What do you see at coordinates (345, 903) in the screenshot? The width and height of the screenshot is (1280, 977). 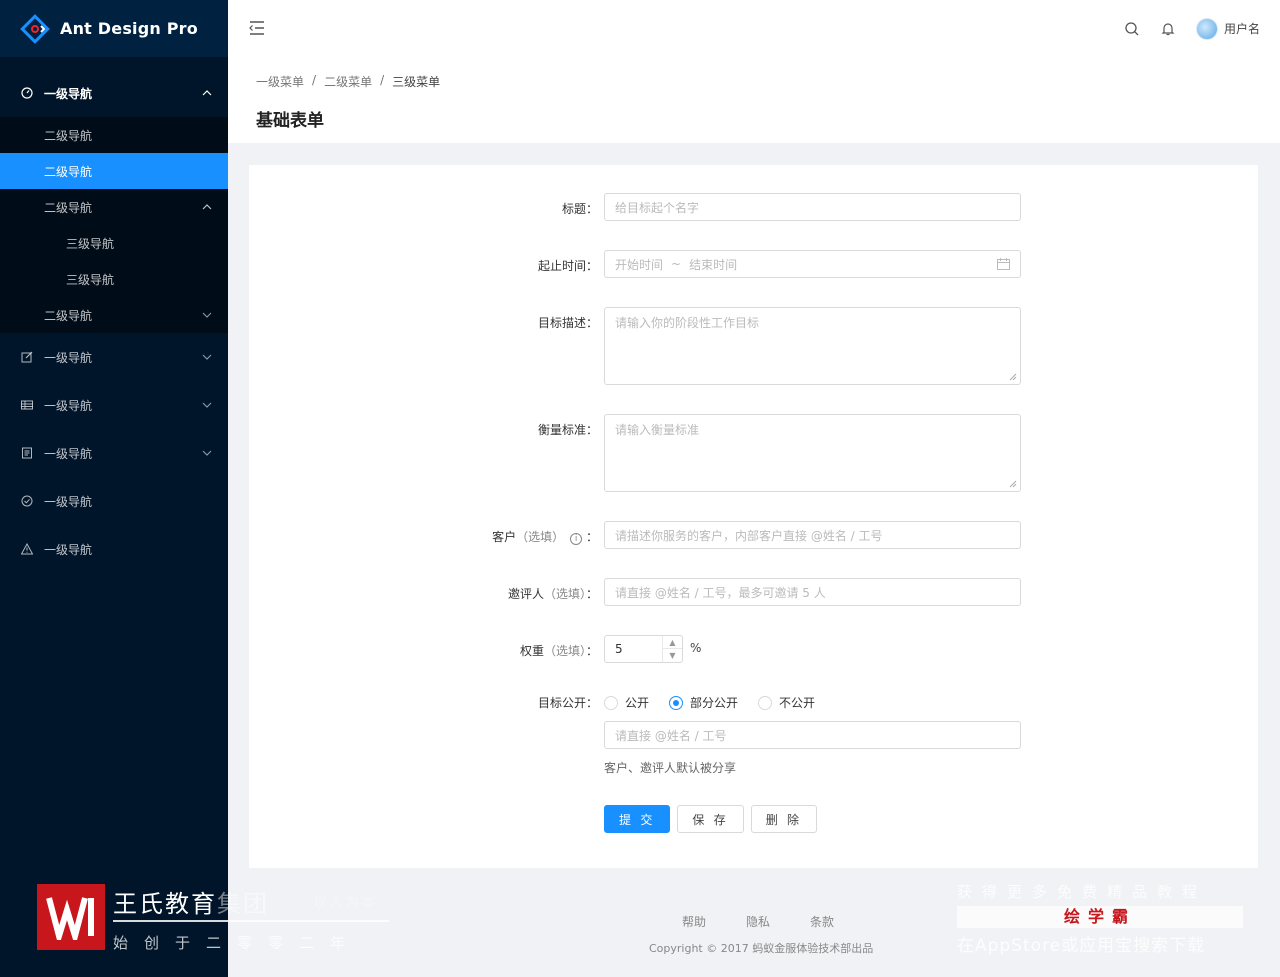 I see `watermark-tagline: 以人为本` at bounding box center [345, 903].